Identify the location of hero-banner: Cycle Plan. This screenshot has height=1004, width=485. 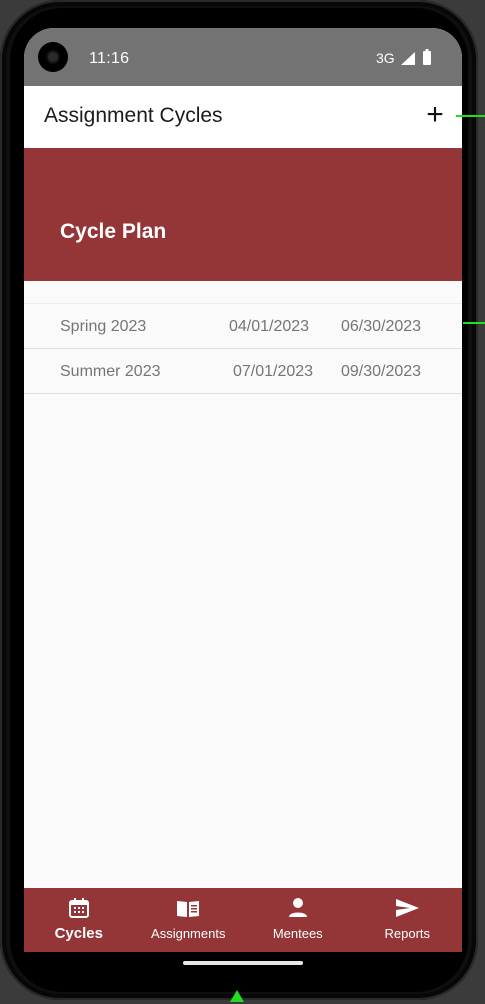
(243, 214).